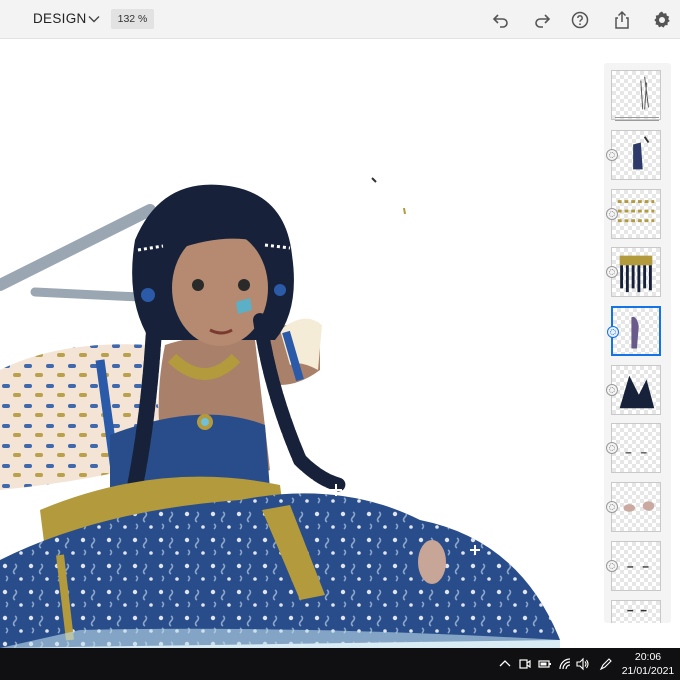  I want to click on battery-icon, so click(545, 664).